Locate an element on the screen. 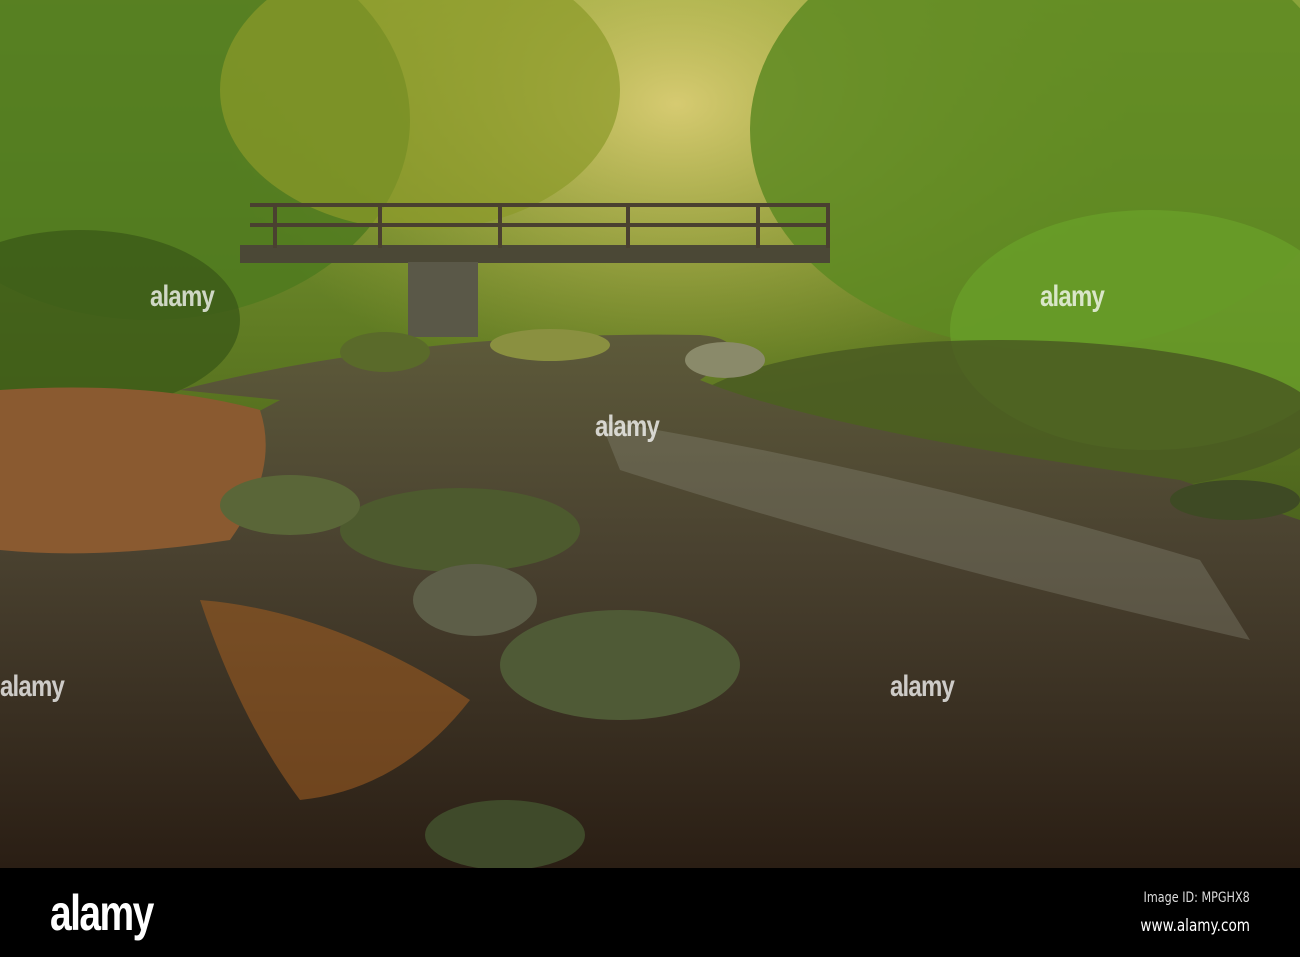 The image size is (1300, 957). leaf-bank is located at coordinates (133, 470).